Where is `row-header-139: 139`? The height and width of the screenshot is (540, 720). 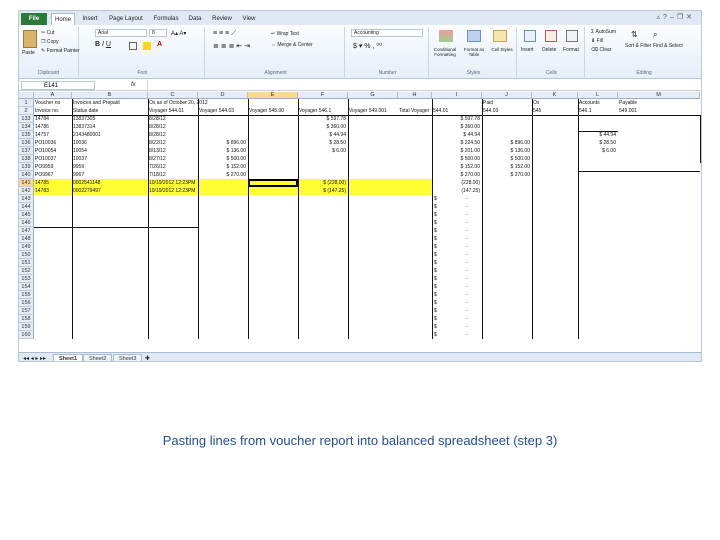
row-header-139: 139 is located at coordinates (26, 167).